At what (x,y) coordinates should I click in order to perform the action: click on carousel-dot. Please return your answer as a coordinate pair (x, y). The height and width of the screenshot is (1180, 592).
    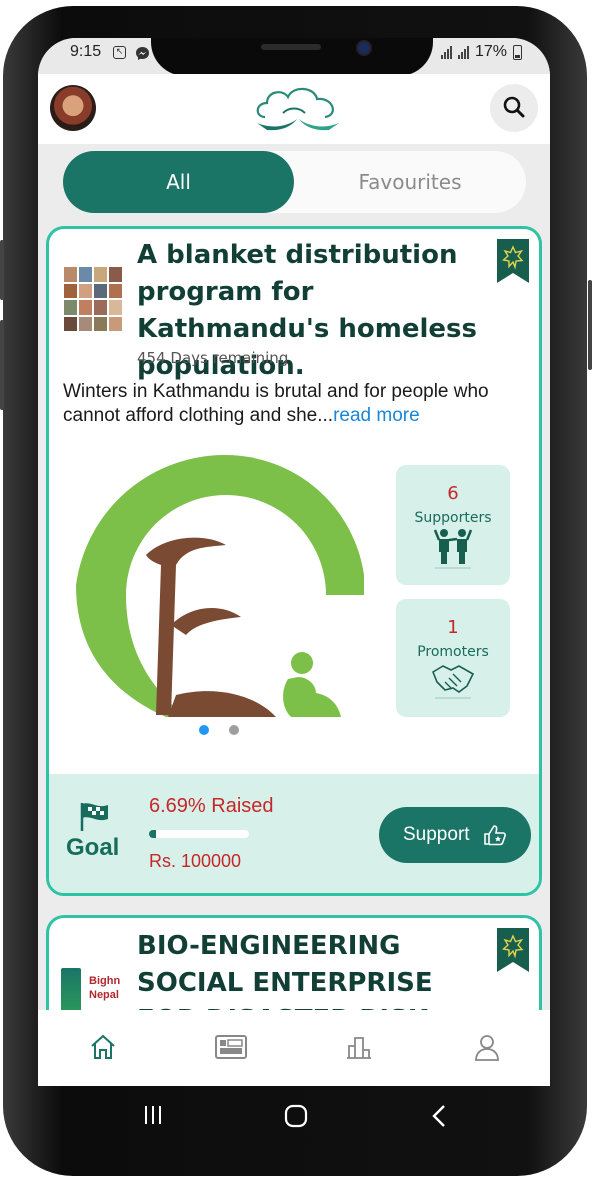
    Looking at the image, I should click on (234, 730).